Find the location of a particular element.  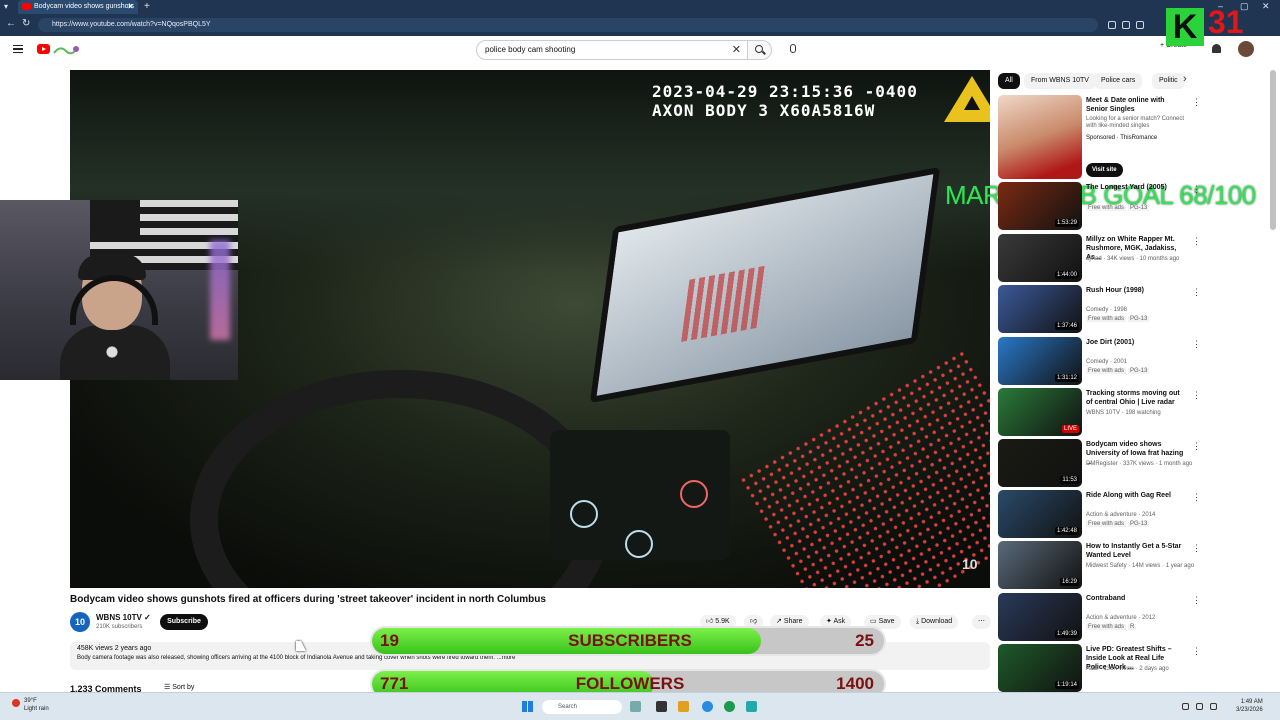

duration-badge: 1:37:46 is located at coordinates (1066, 326).